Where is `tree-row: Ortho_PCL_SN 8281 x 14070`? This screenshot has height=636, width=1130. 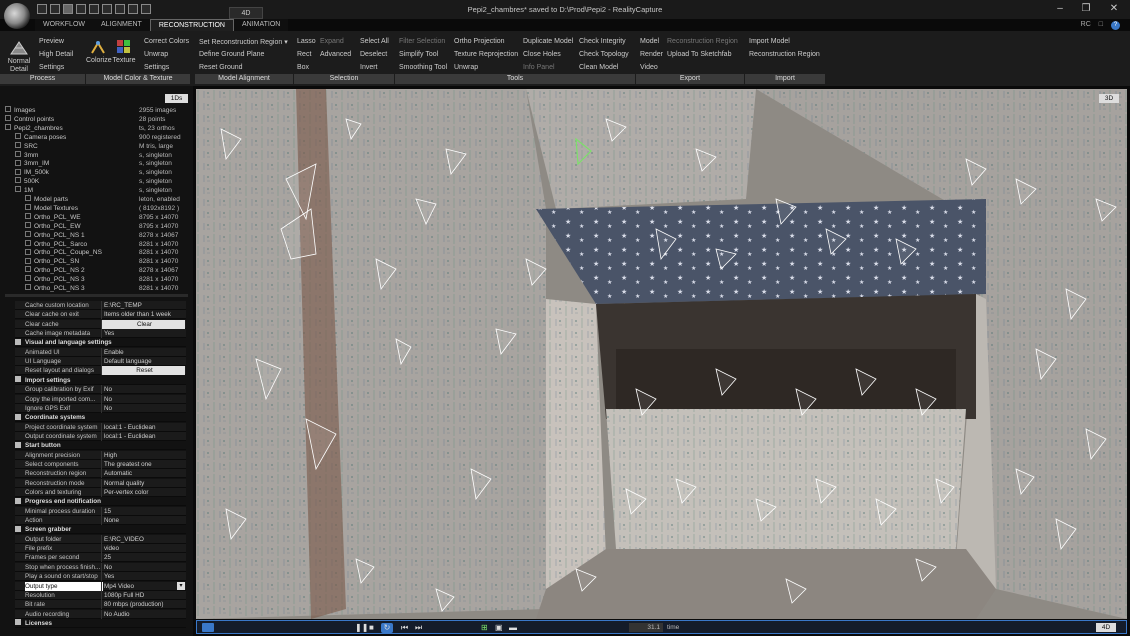 tree-row: Ortho_PCL_SN 8281 x 14070 is located at coordinates (96, 261).